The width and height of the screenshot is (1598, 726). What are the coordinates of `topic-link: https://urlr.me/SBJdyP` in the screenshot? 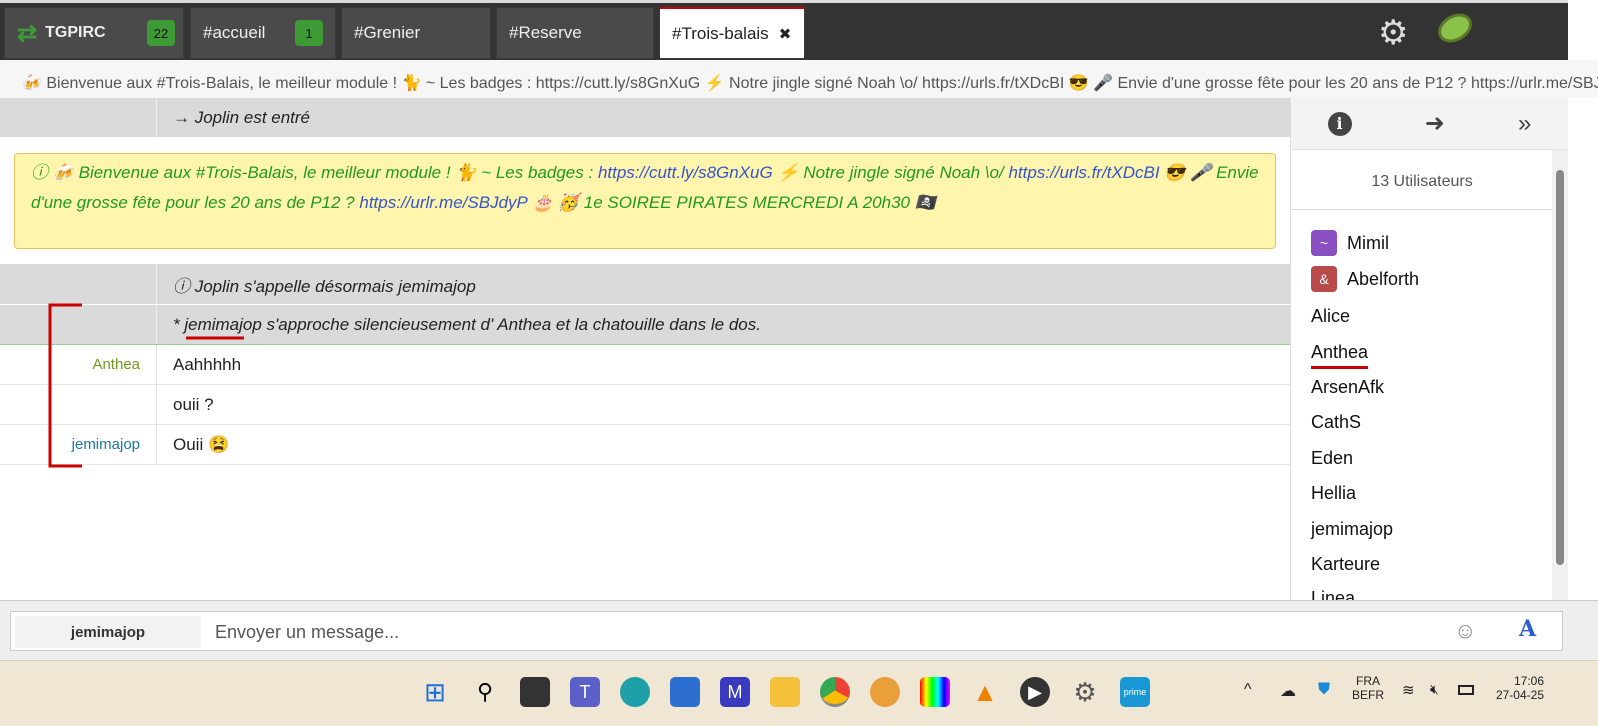 It's located at (443, 202).